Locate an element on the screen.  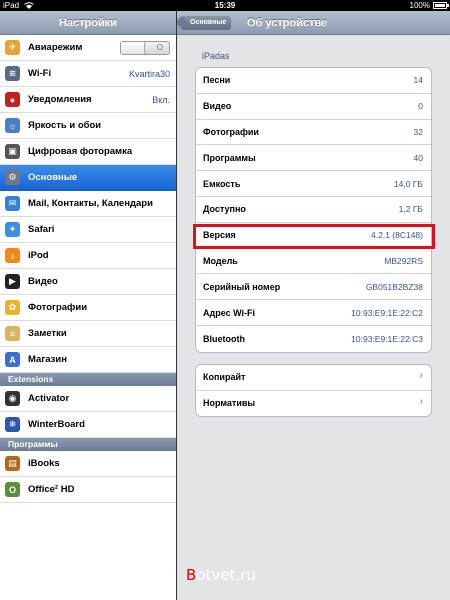
sidebar-item-label: Office² HD is located at coordinates (51, 489).